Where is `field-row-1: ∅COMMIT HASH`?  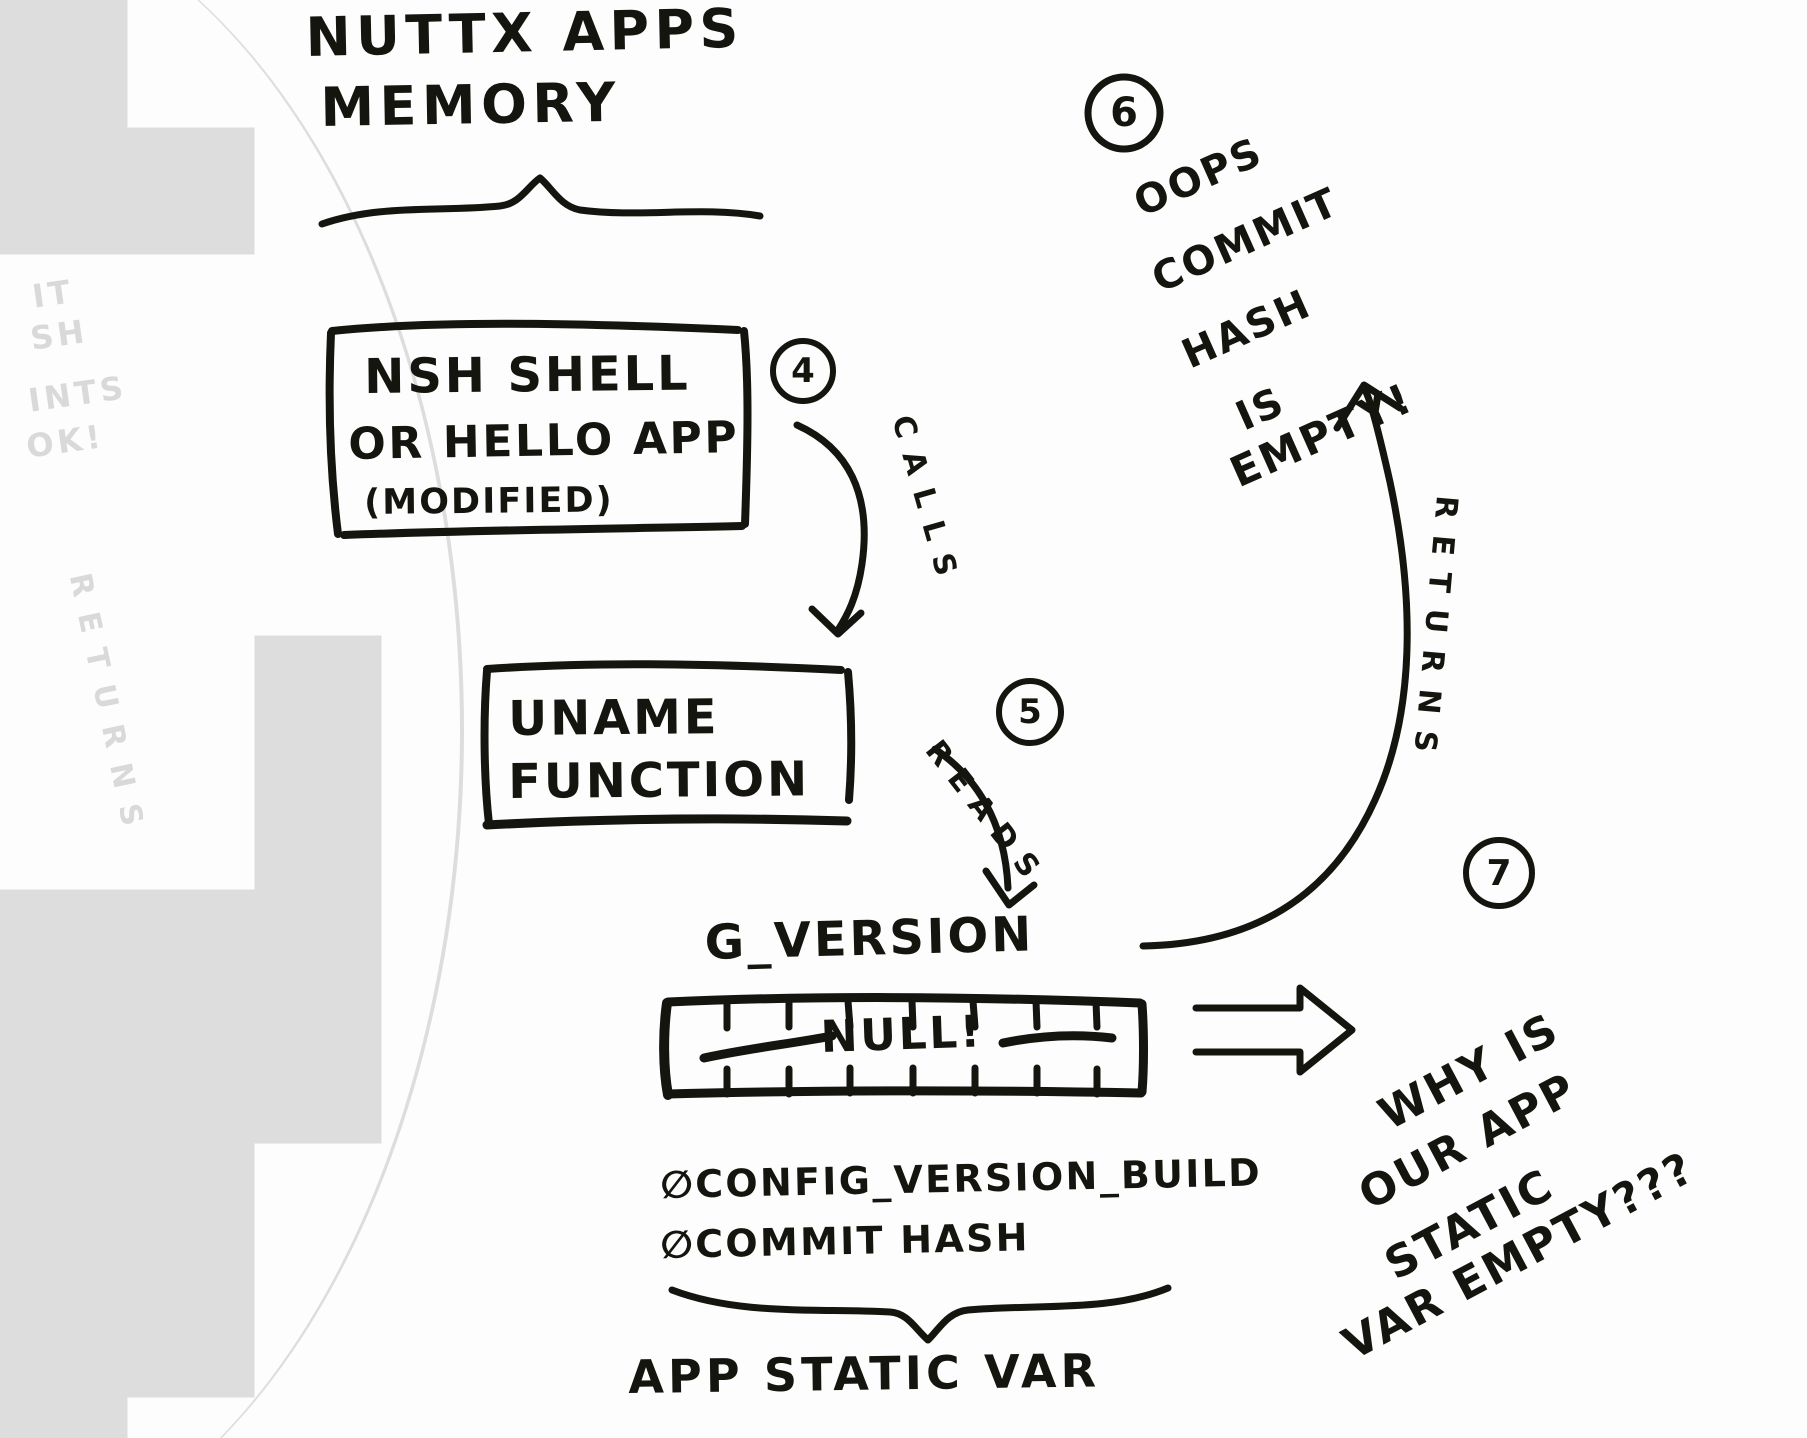
field-row-1: ∅COMMIT HASH is located at coordinates (845, 1241).